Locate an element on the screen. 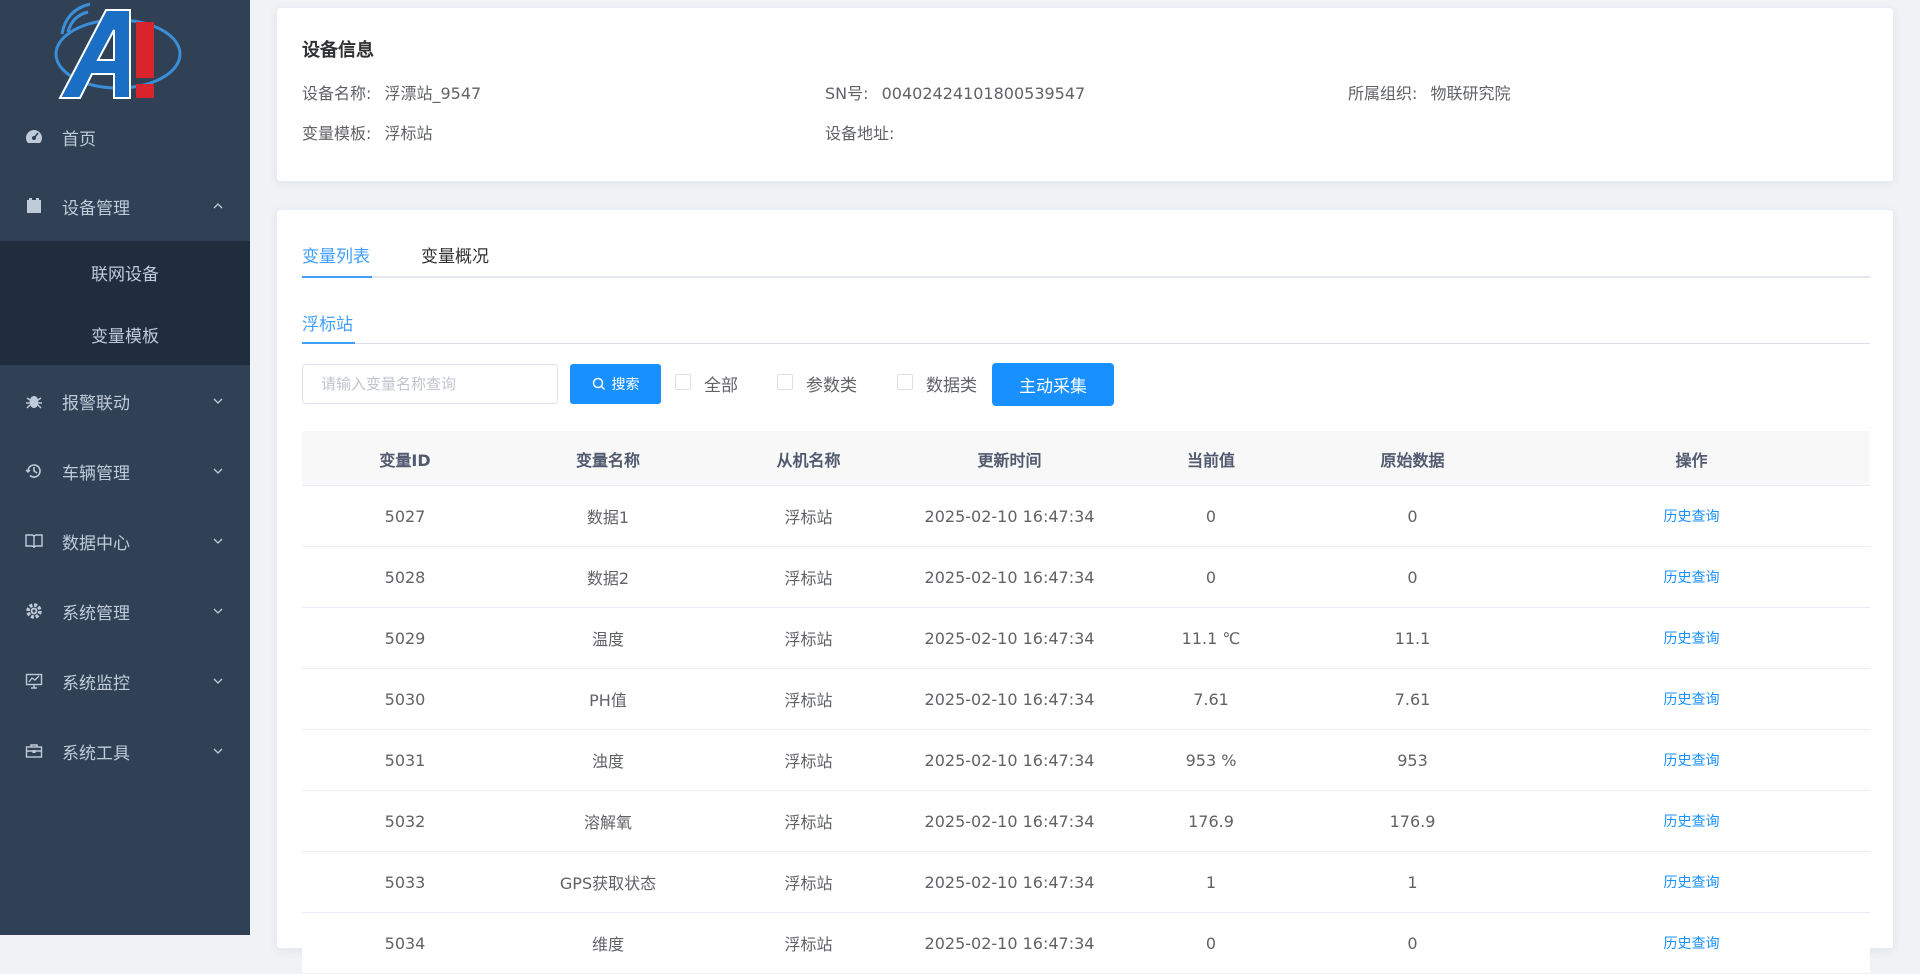 Image resolution: width=1920 pixels, height=974 pixels. tab-variable-overview: 变量概况 is located at coordinates (455, 254).